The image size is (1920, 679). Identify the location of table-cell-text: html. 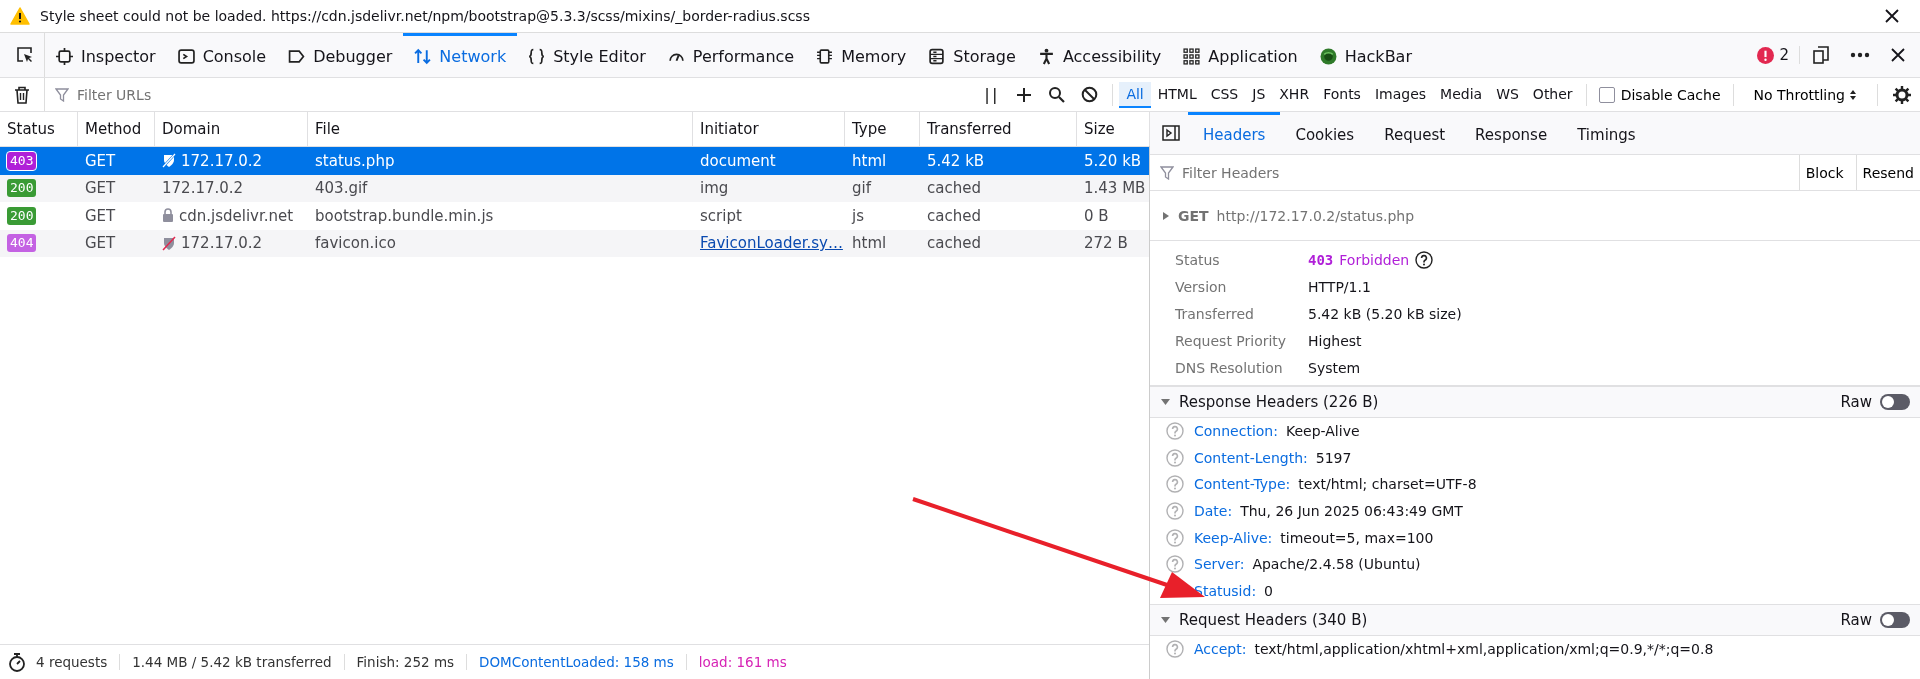
(869, 244).